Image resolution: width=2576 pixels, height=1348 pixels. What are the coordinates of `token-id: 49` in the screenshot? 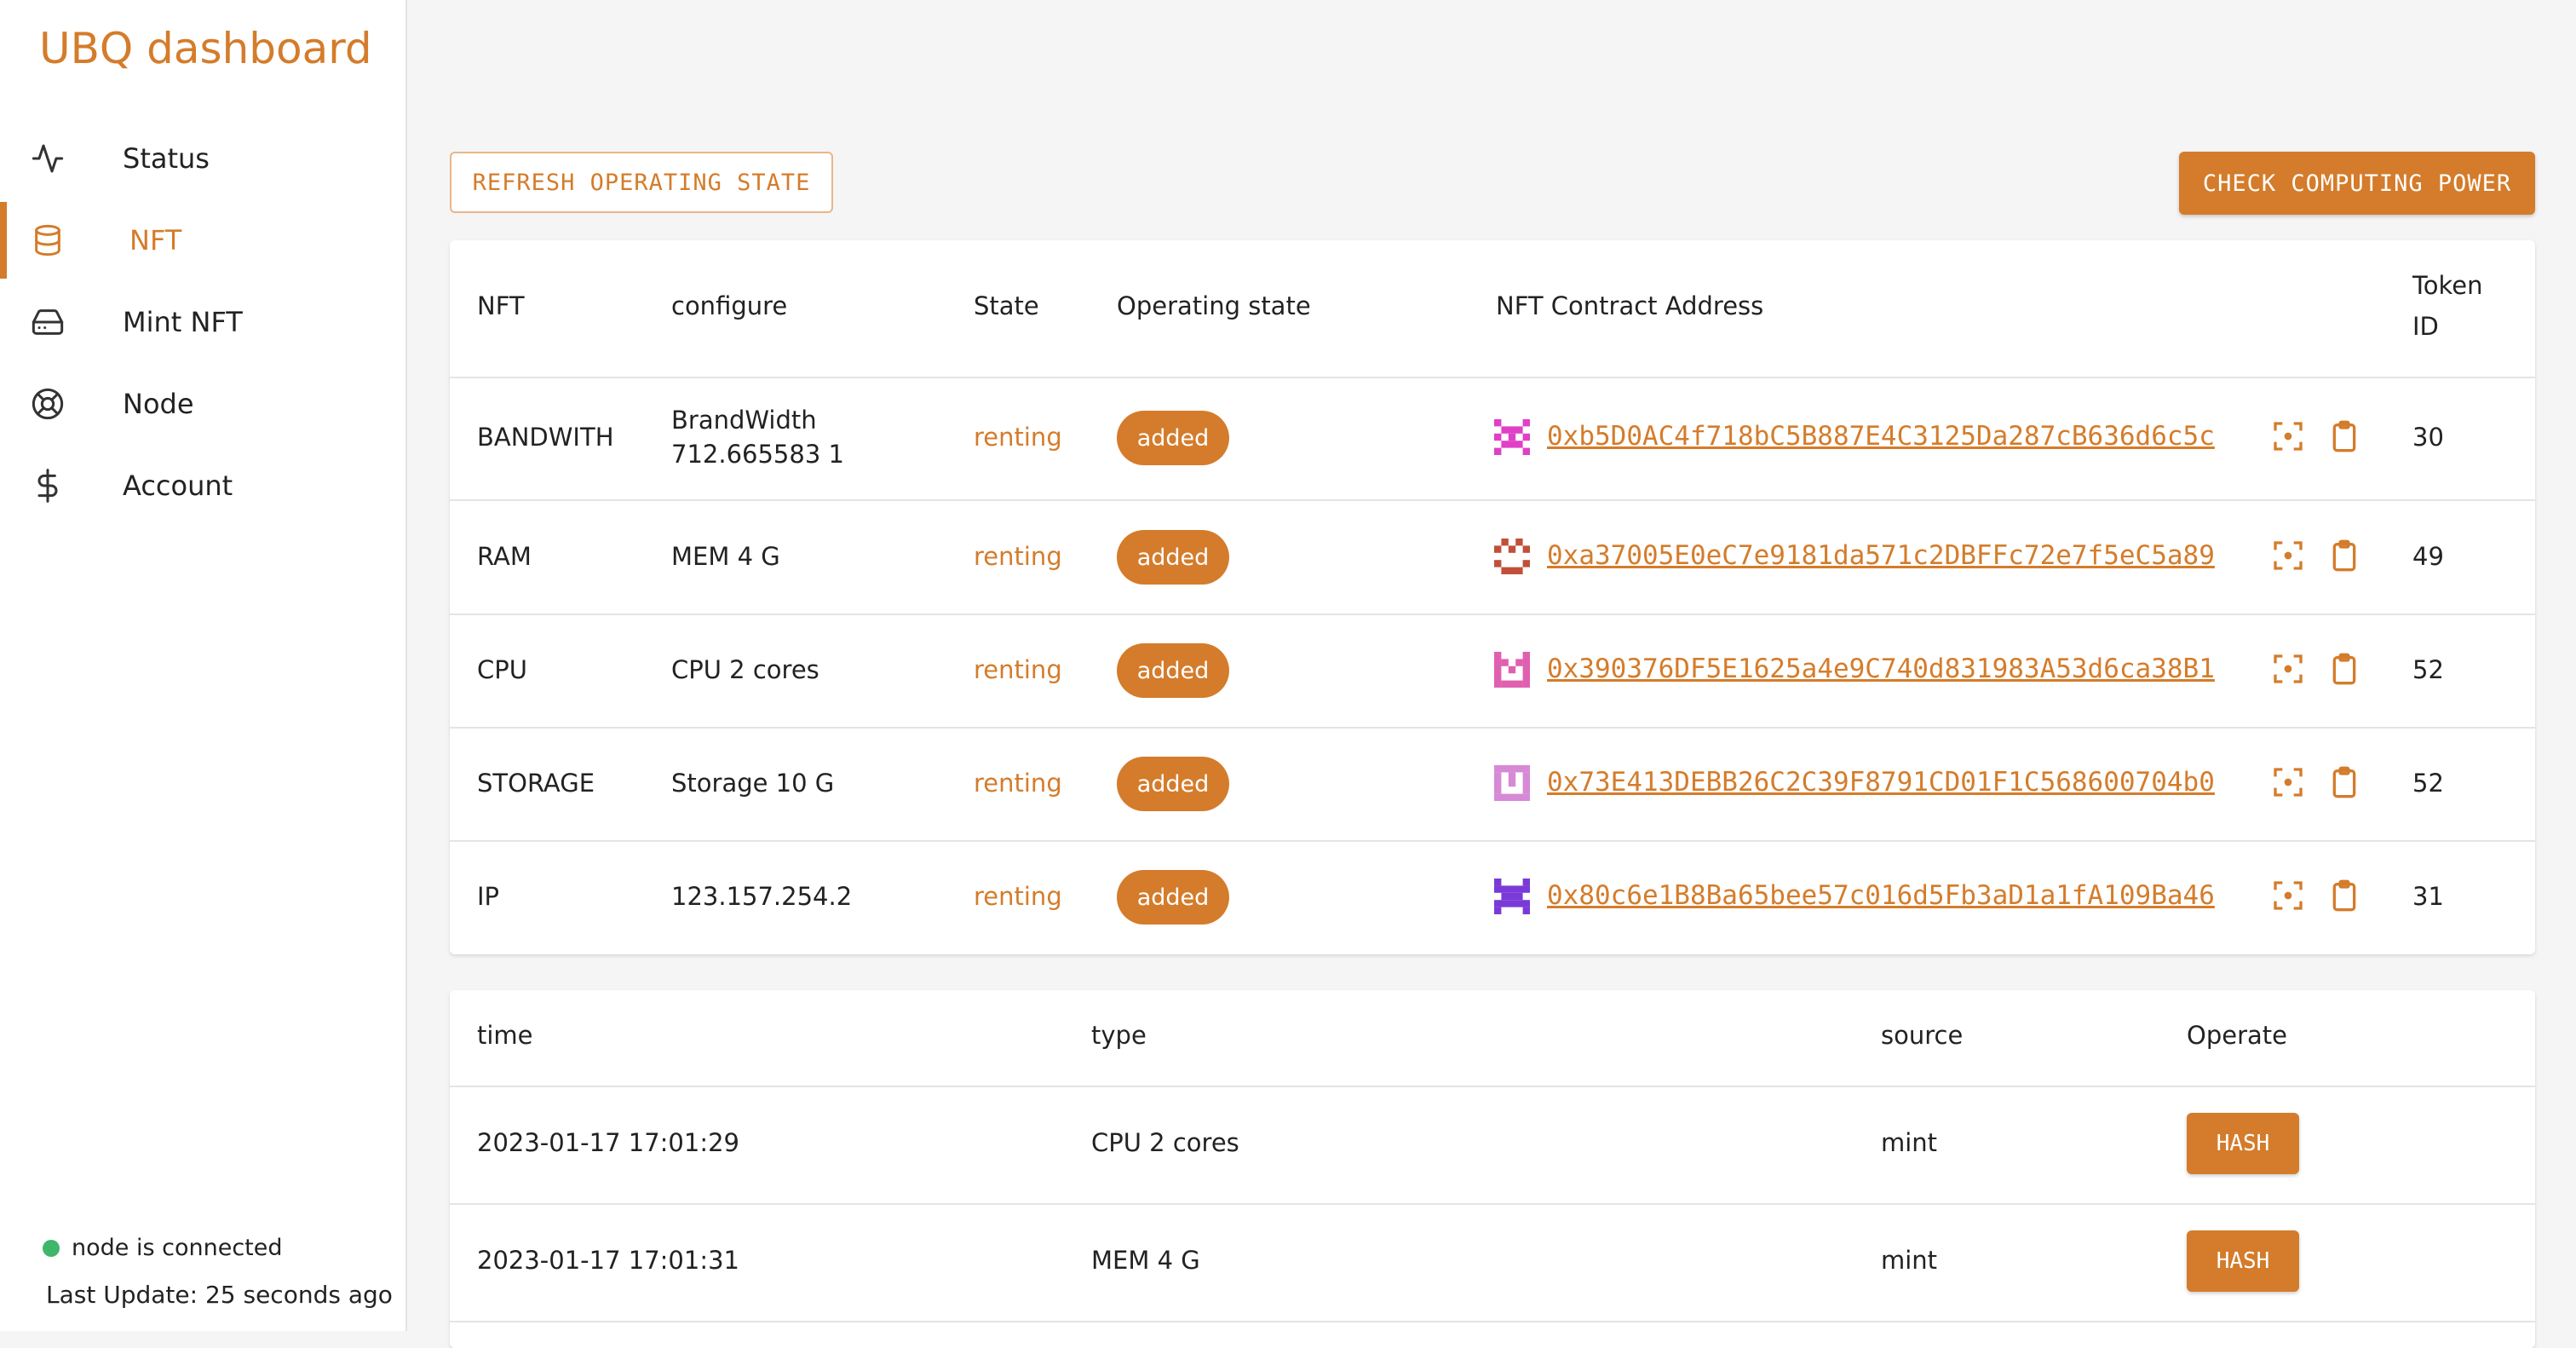 It's located at (2428, 556).